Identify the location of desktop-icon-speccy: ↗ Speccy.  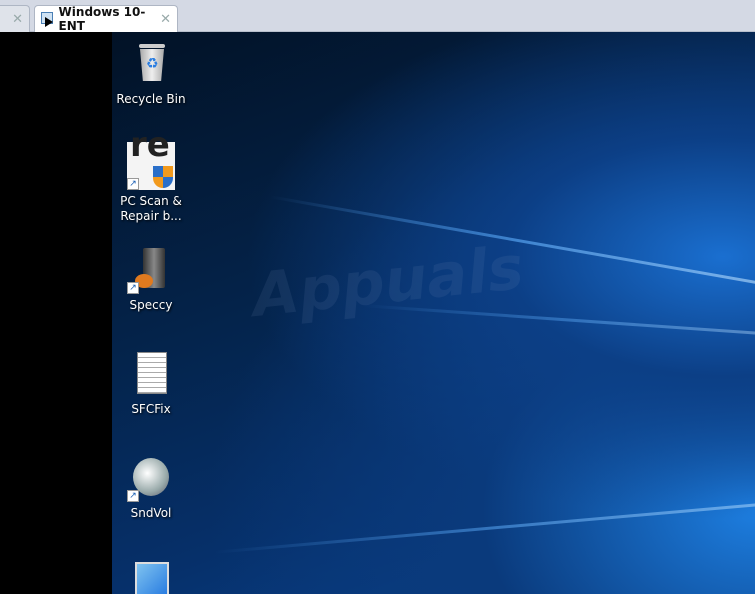
(151, 279).